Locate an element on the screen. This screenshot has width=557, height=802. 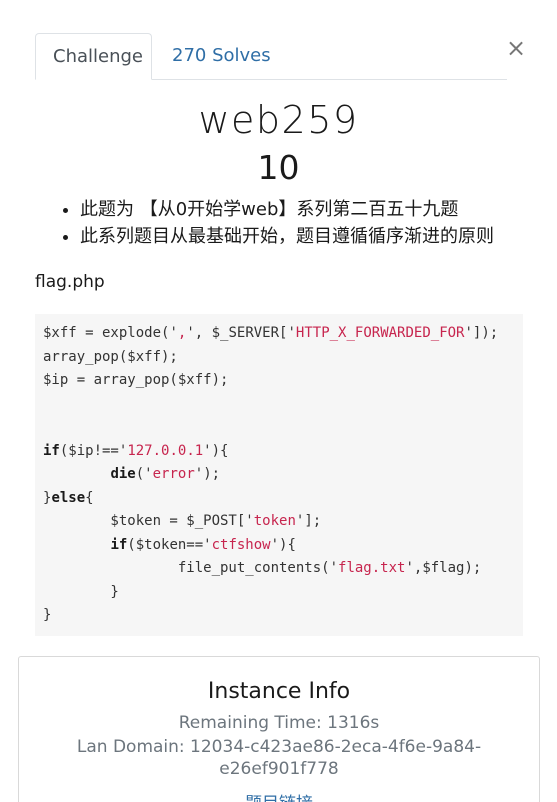
description-item: 此题为 【从0开始学web】系列第二百五十九题 is located at coordinates (287, 209).